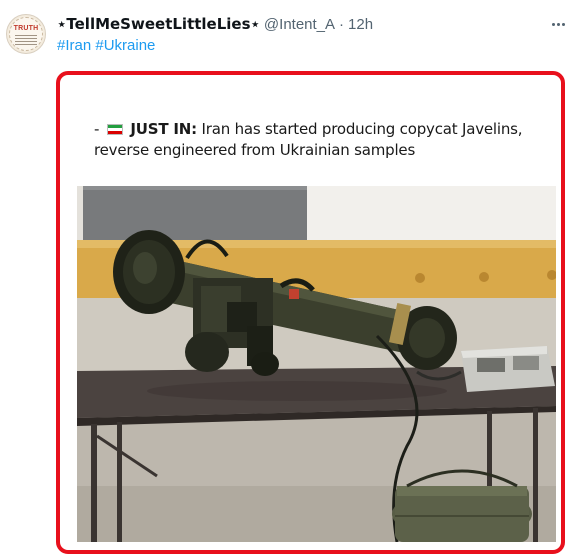 The image size is (568, 556). I want to click on hashtags: #Iran #Ukraine, so click(106, 45).